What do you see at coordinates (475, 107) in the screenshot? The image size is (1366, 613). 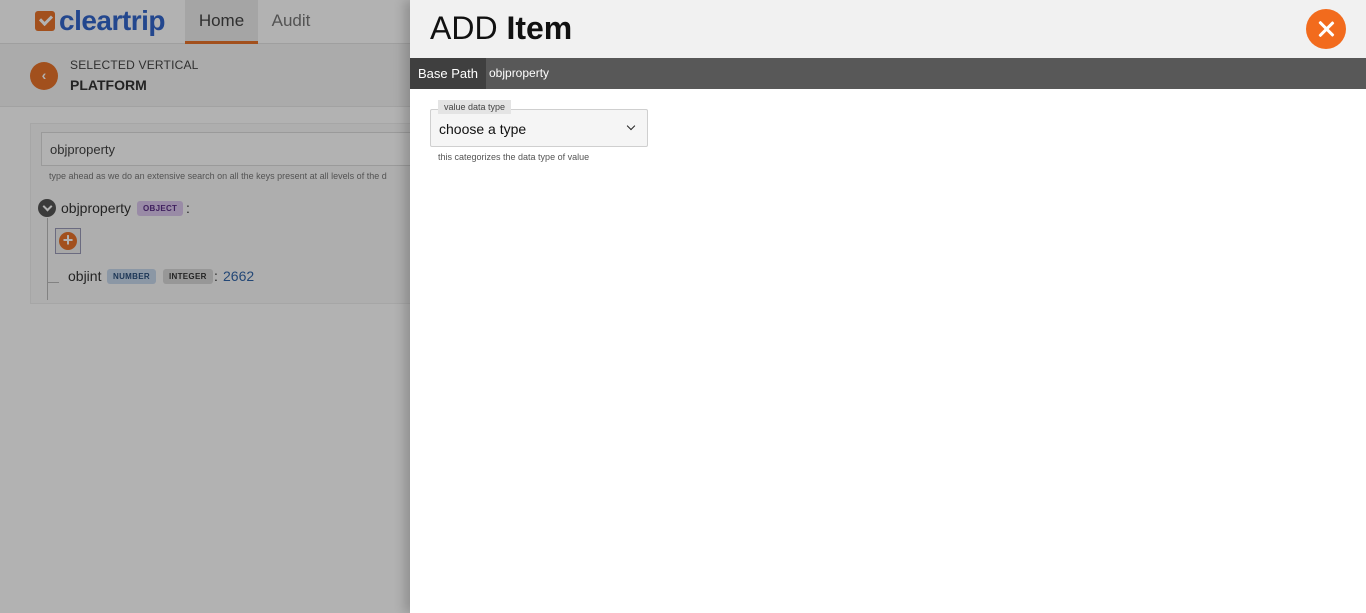 I see `value-data-type-legend: value data type` at bounding box center [475, 107].